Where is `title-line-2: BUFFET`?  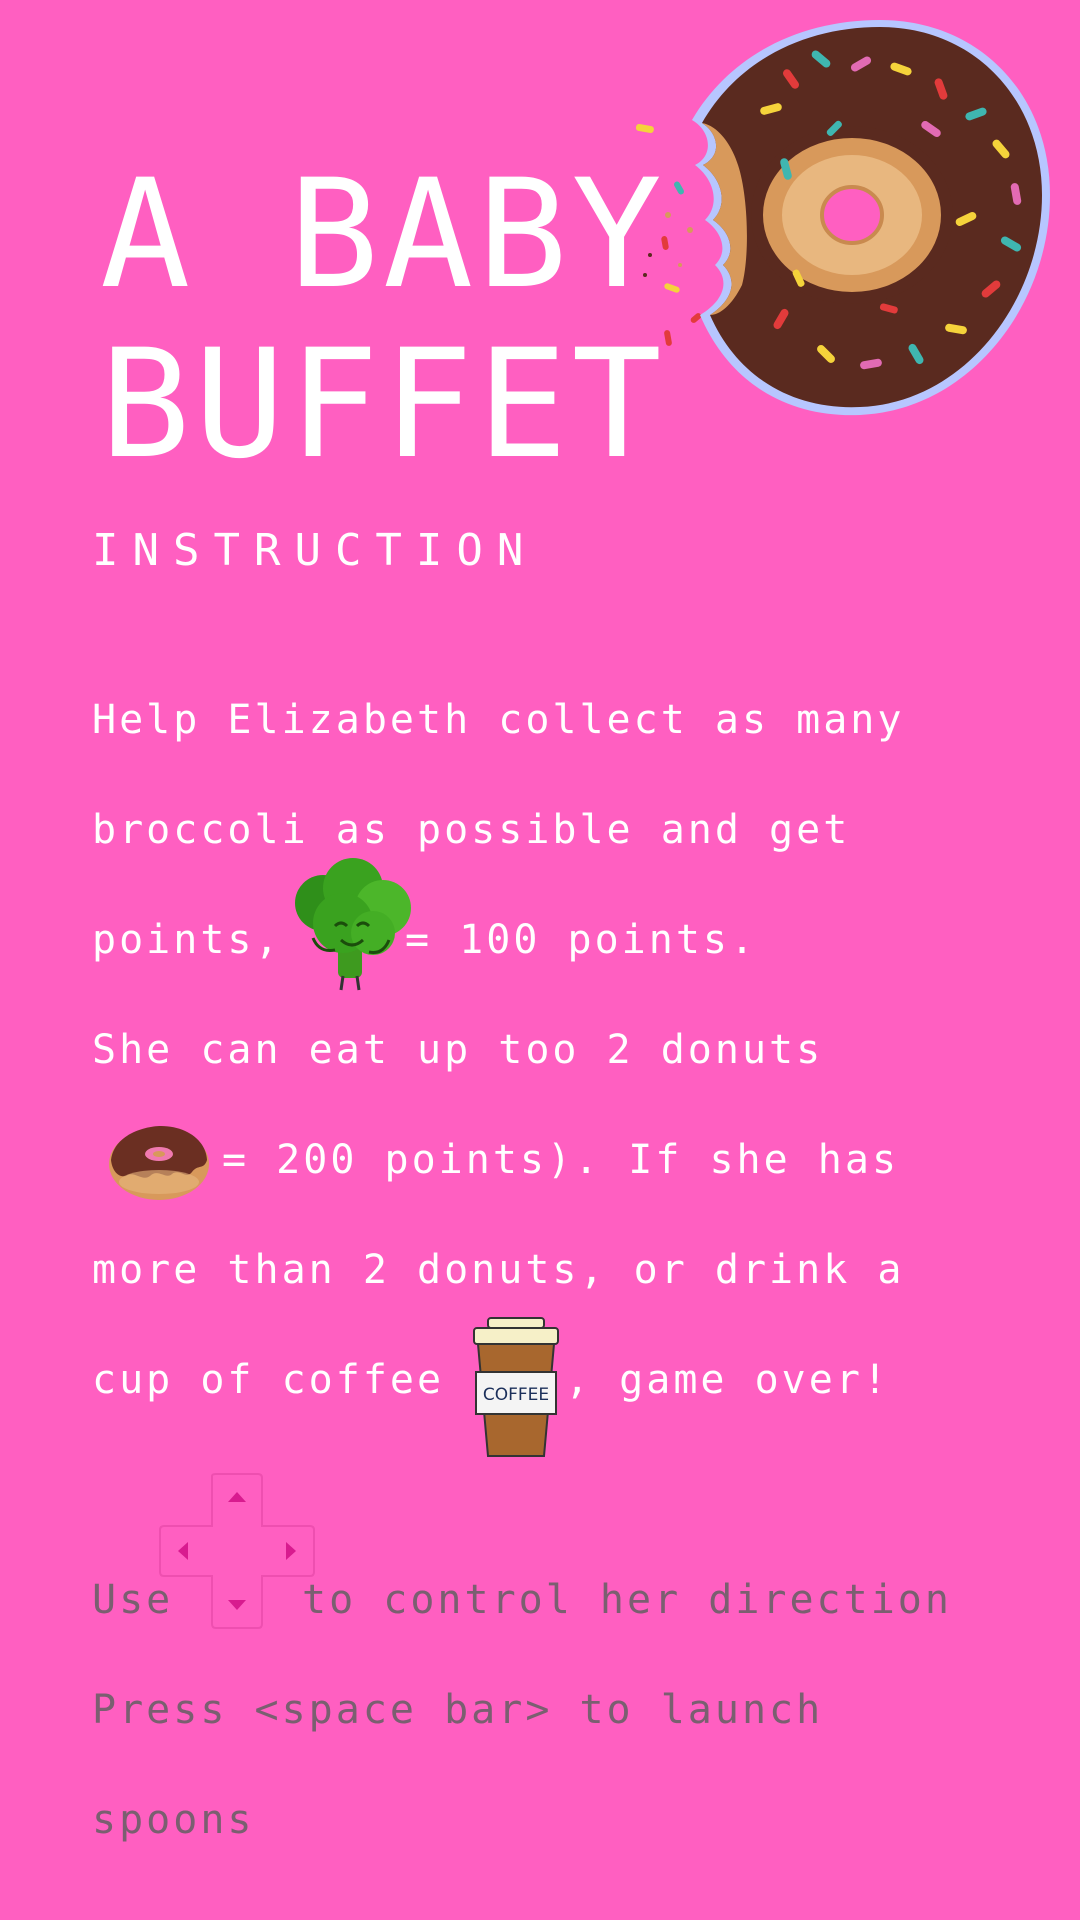 title-line-2: BUFFET is located at coordinates (383, 405).